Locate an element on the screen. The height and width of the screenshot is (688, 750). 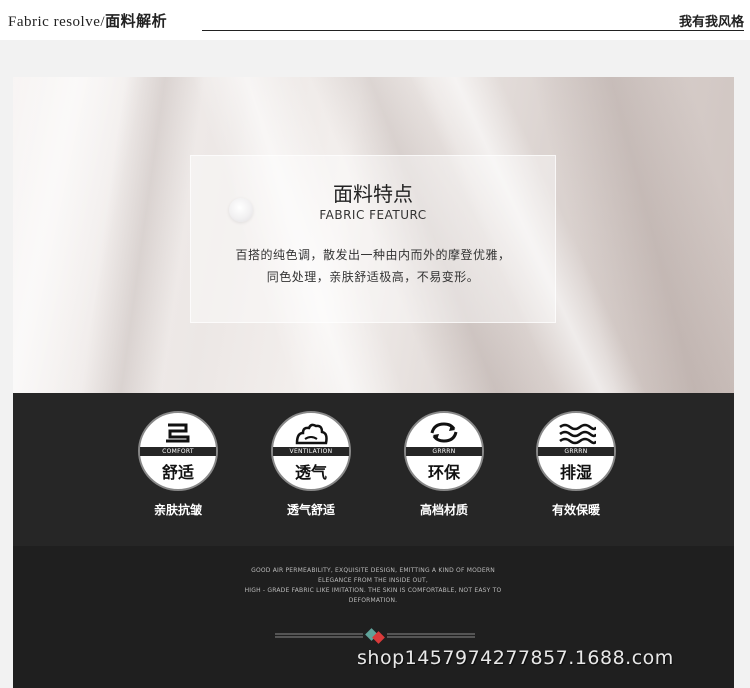
feature-badge: VENTILATION 透气 is located at coordinates (311, 451).